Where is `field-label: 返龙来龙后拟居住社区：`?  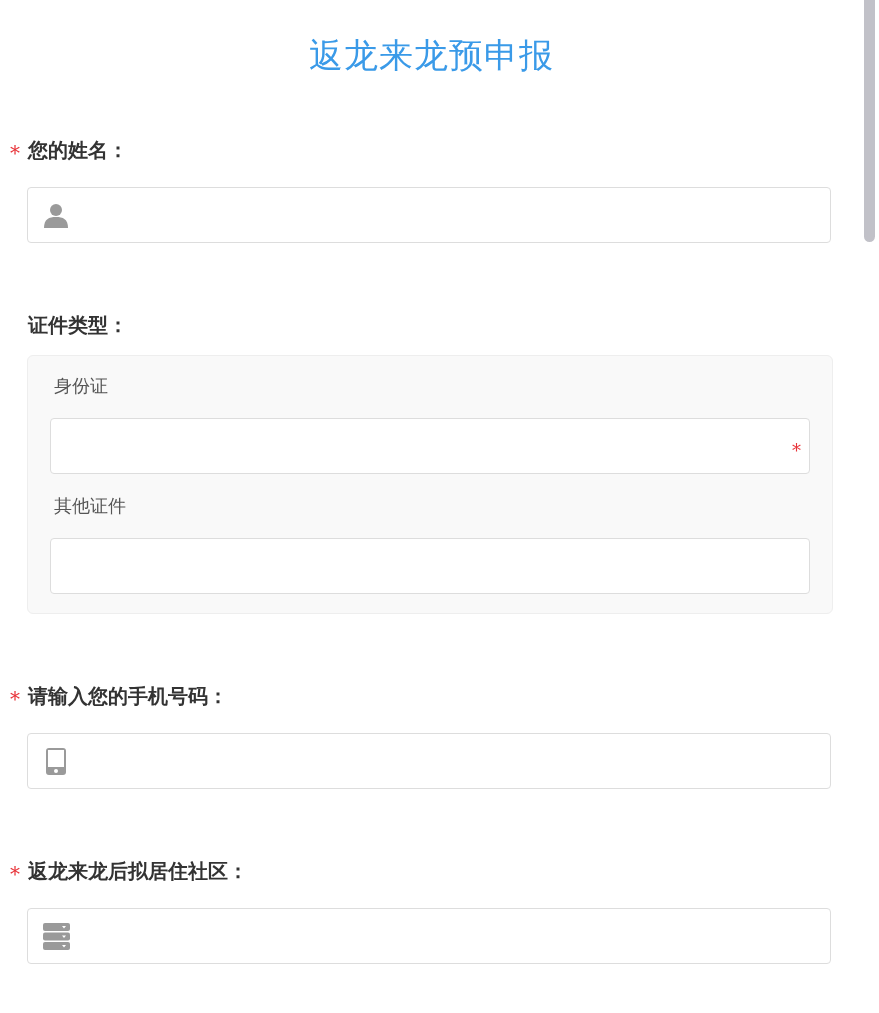 field-label: 返龙来龙后拟居住社区： is located at coordinates (138, 871).